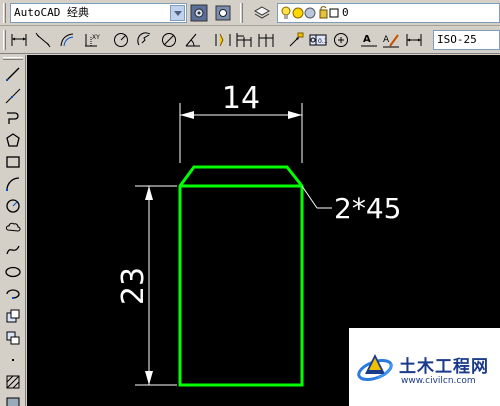 The width and height of the screenshot is (500, 406). I want to click on workspaces-toolbar: AutoCAD 经典 0, so click(250, 13).